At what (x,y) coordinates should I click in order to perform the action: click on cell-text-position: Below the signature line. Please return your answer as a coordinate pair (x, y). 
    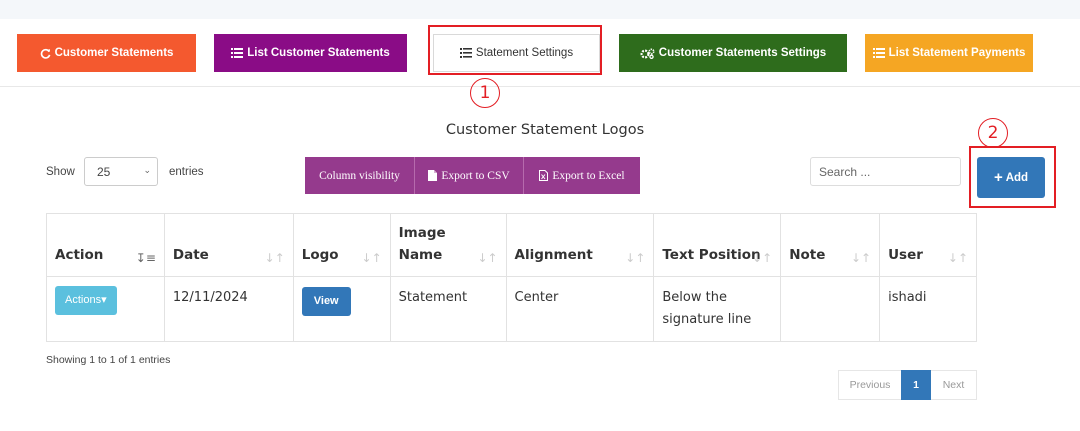
    Looking at the image, I should click on (717, 309).